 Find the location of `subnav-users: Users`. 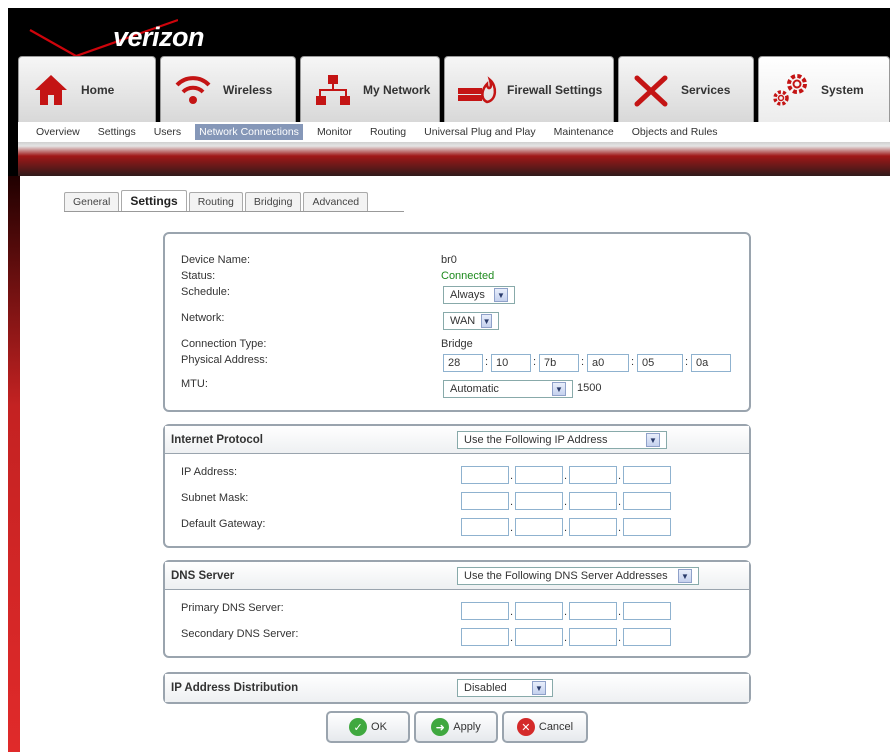

subnav-users: Users is located at coordinates (167, 132).